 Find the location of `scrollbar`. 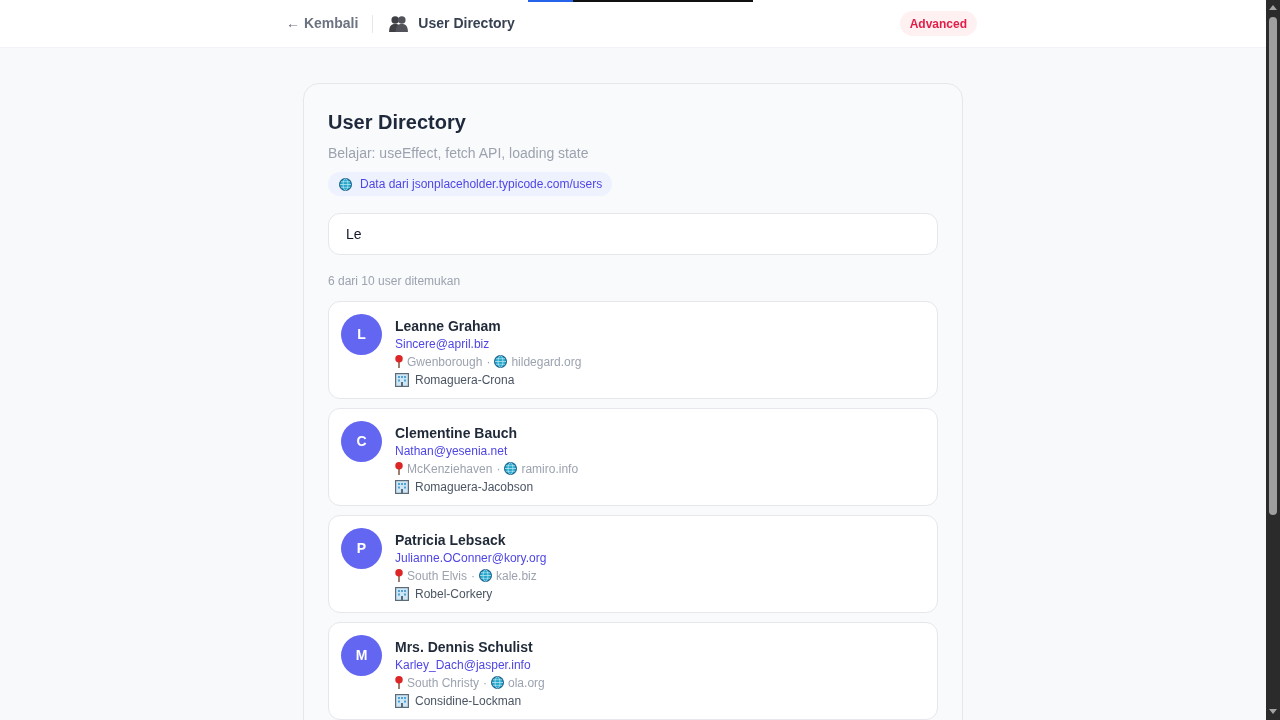

scrollbar is located at coordinates (1273, 360).